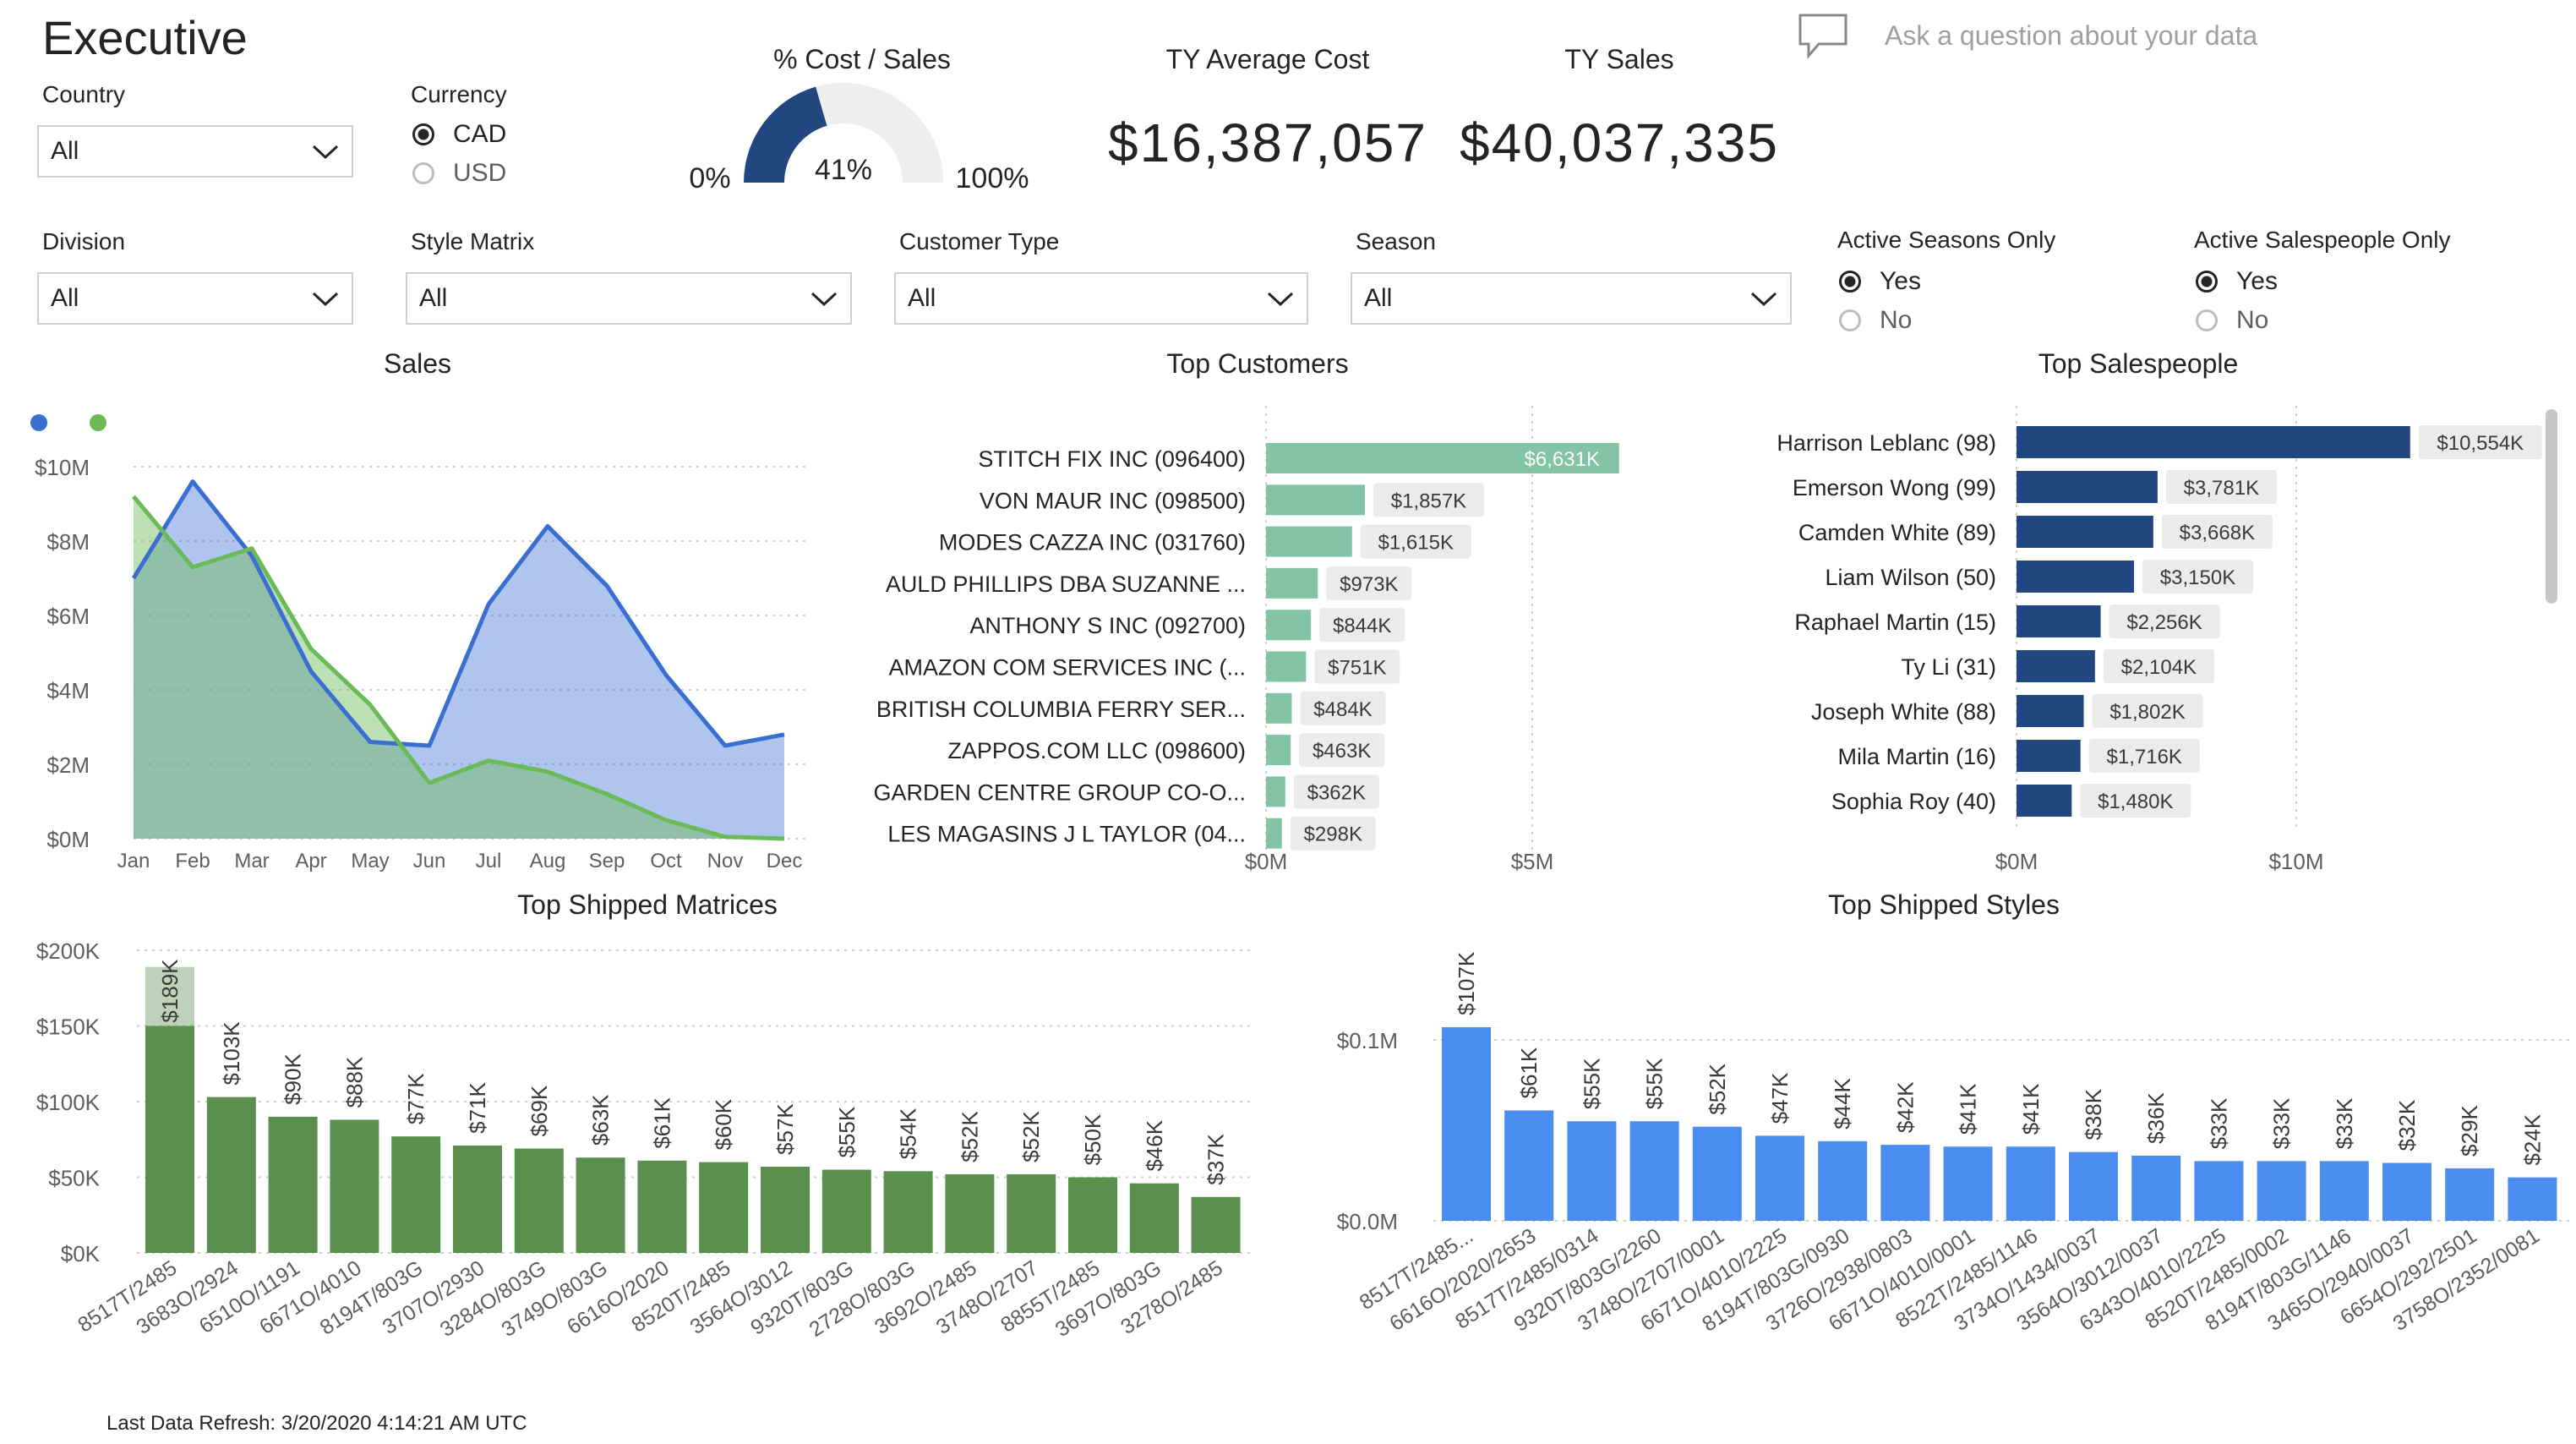 Image resolution: width=2576 pixels, height=1444 pixels. Describe the element at coordinates (1113, 500) in the screenshot. I see `category-label: VON MAUR INC (098500)` at that location.